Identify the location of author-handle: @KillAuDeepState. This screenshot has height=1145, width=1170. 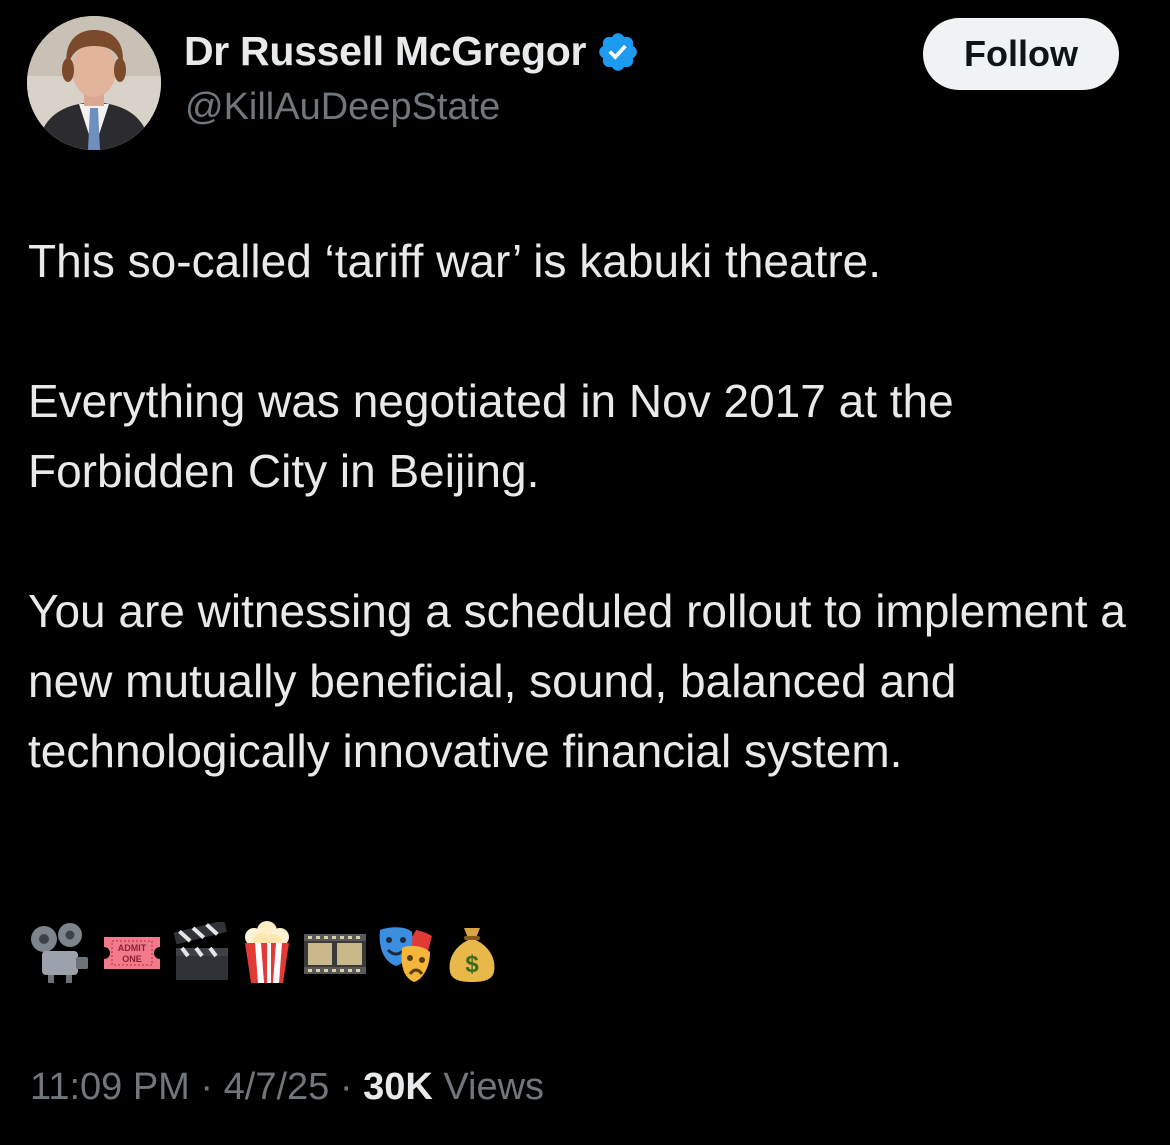
(342, 107).